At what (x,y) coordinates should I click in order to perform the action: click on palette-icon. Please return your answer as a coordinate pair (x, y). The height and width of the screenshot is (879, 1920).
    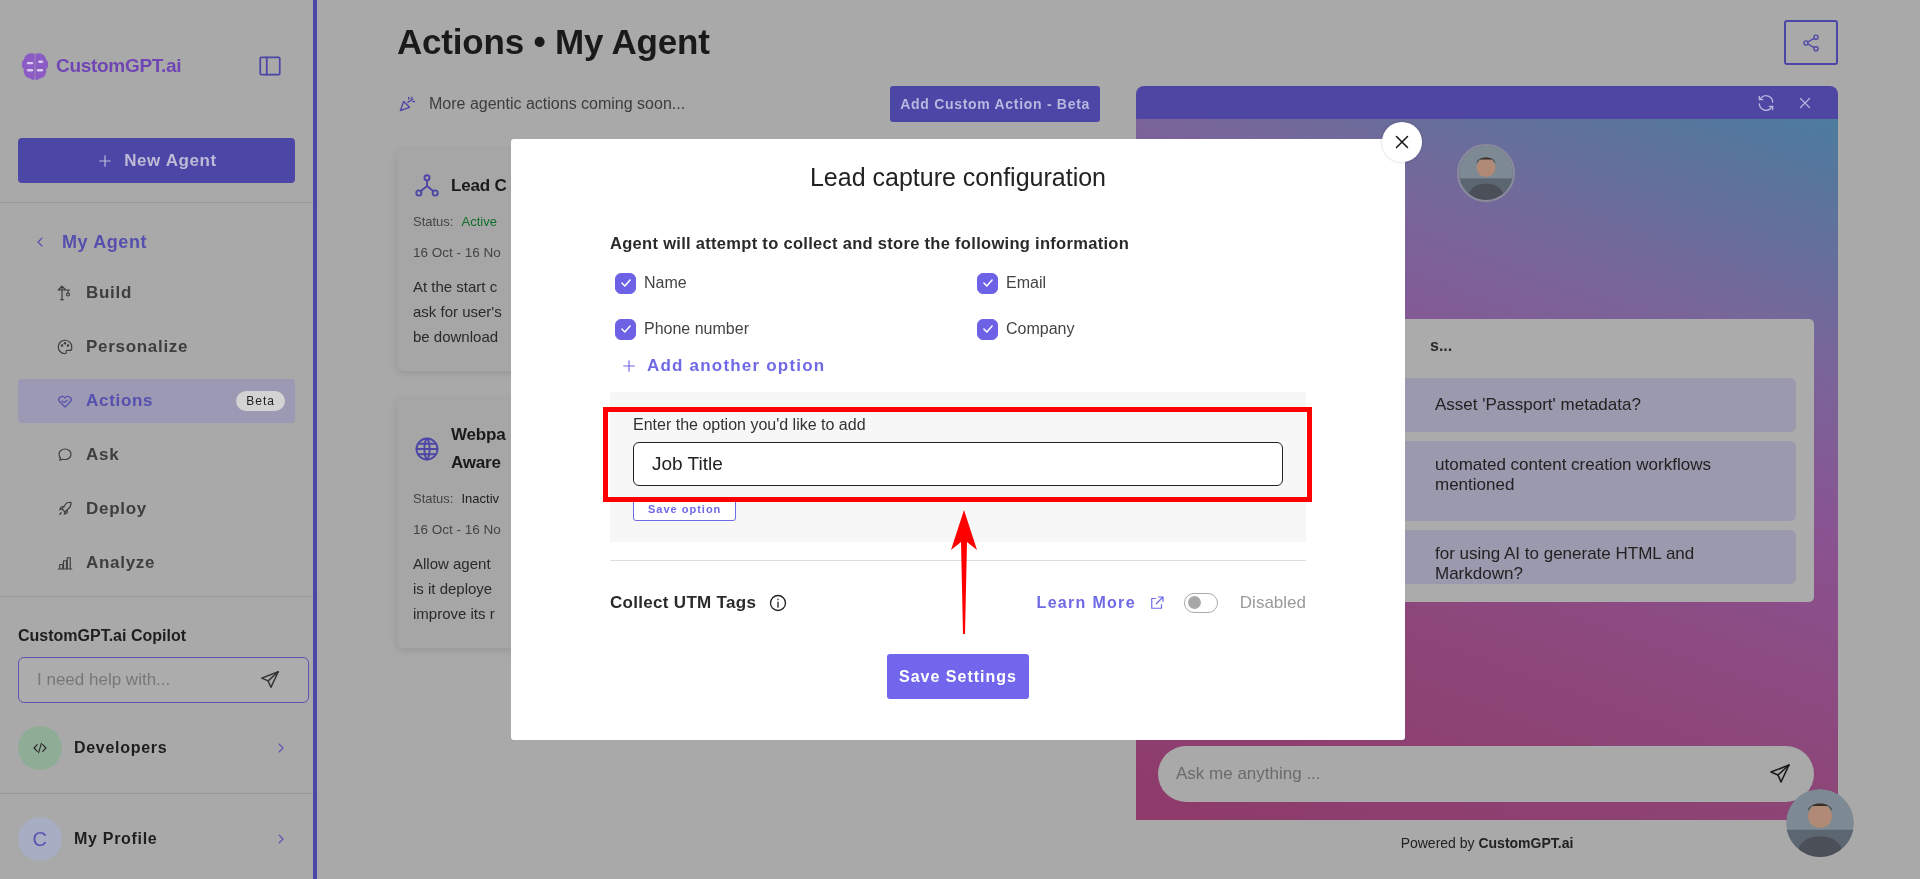
    Looking at the image, I should click on (65, 347).